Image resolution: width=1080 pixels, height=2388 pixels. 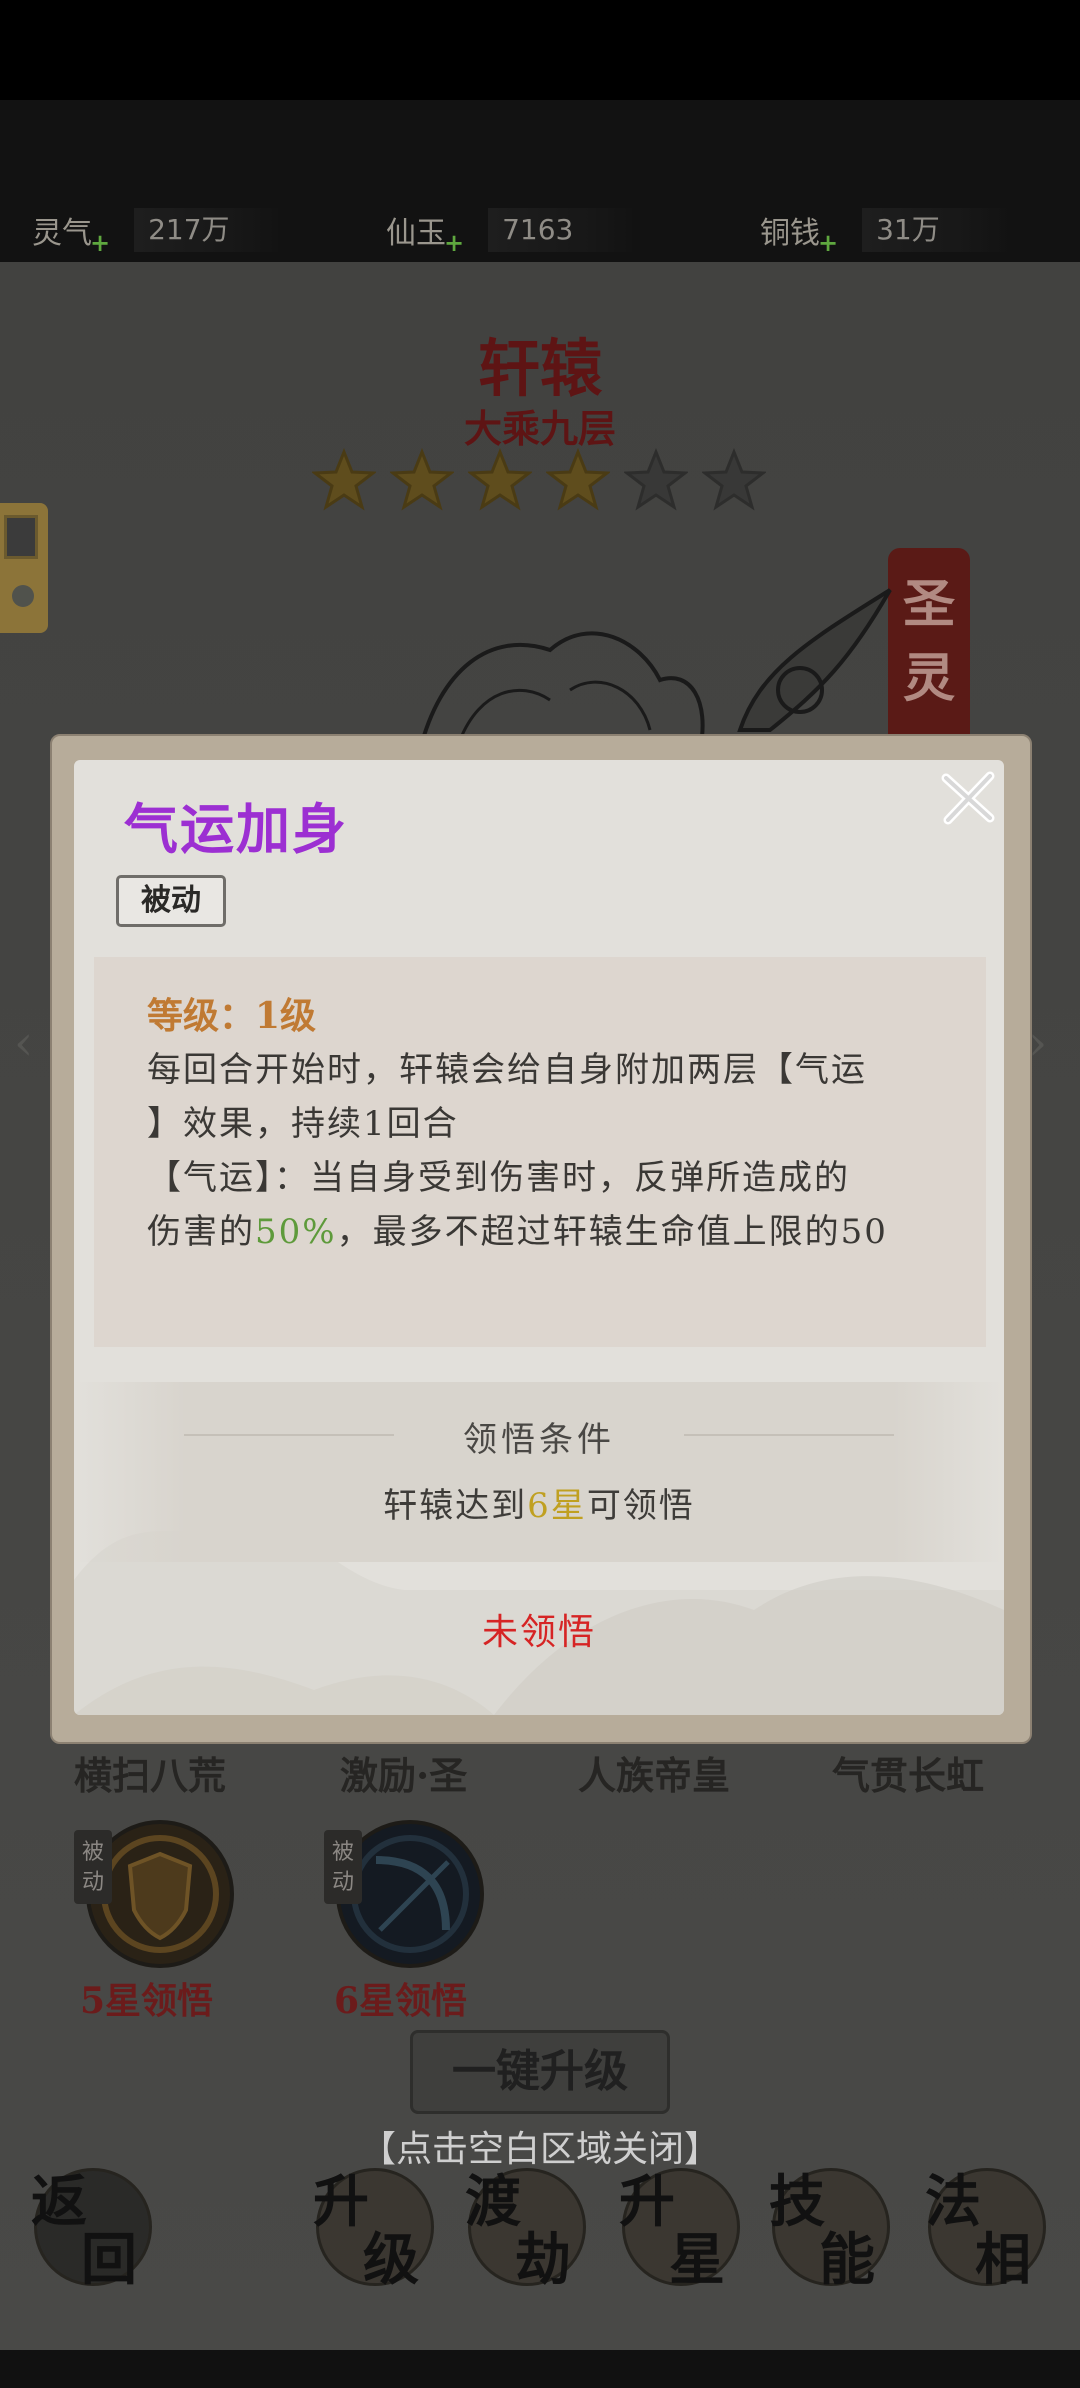 I want to click on hero-rank: 大乘九层, so click(x=539, y=428).